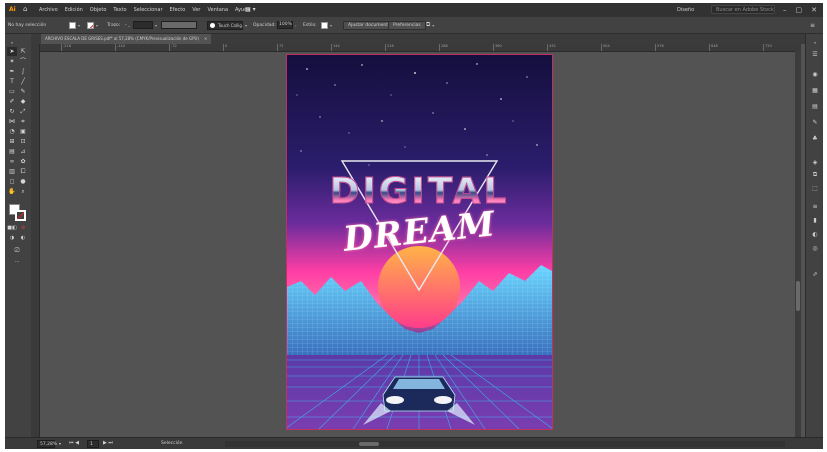 The width and height of the screenshot is (827, 452). What do you see at coordinates (23, 51) in the screenshot?
I see `direct-selection-tool-icon: ⇱` at bounding box center [23, 51].